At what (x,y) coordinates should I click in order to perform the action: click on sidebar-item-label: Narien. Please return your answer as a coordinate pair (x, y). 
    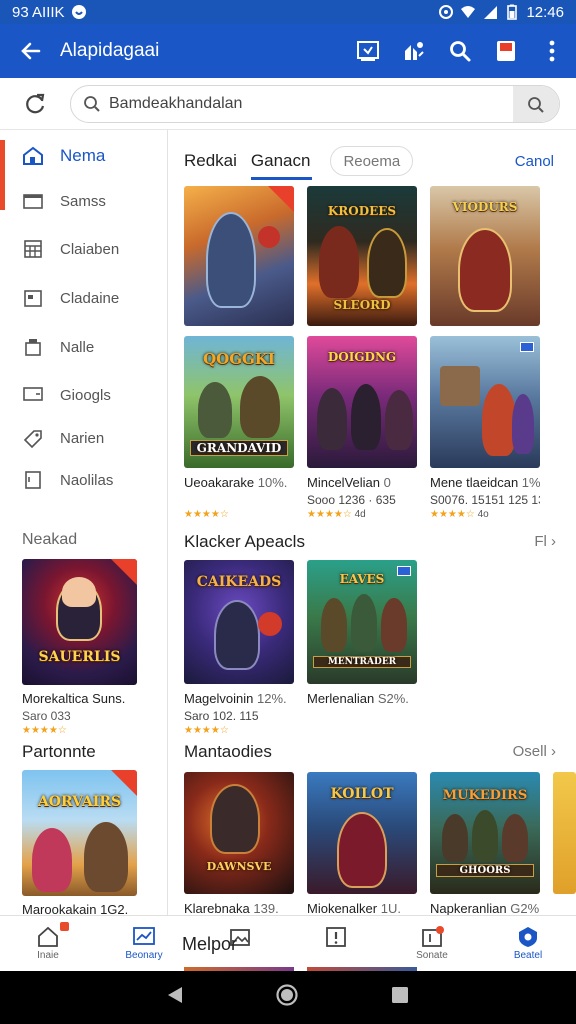
    Looking at the image, I should click on (82, 438).